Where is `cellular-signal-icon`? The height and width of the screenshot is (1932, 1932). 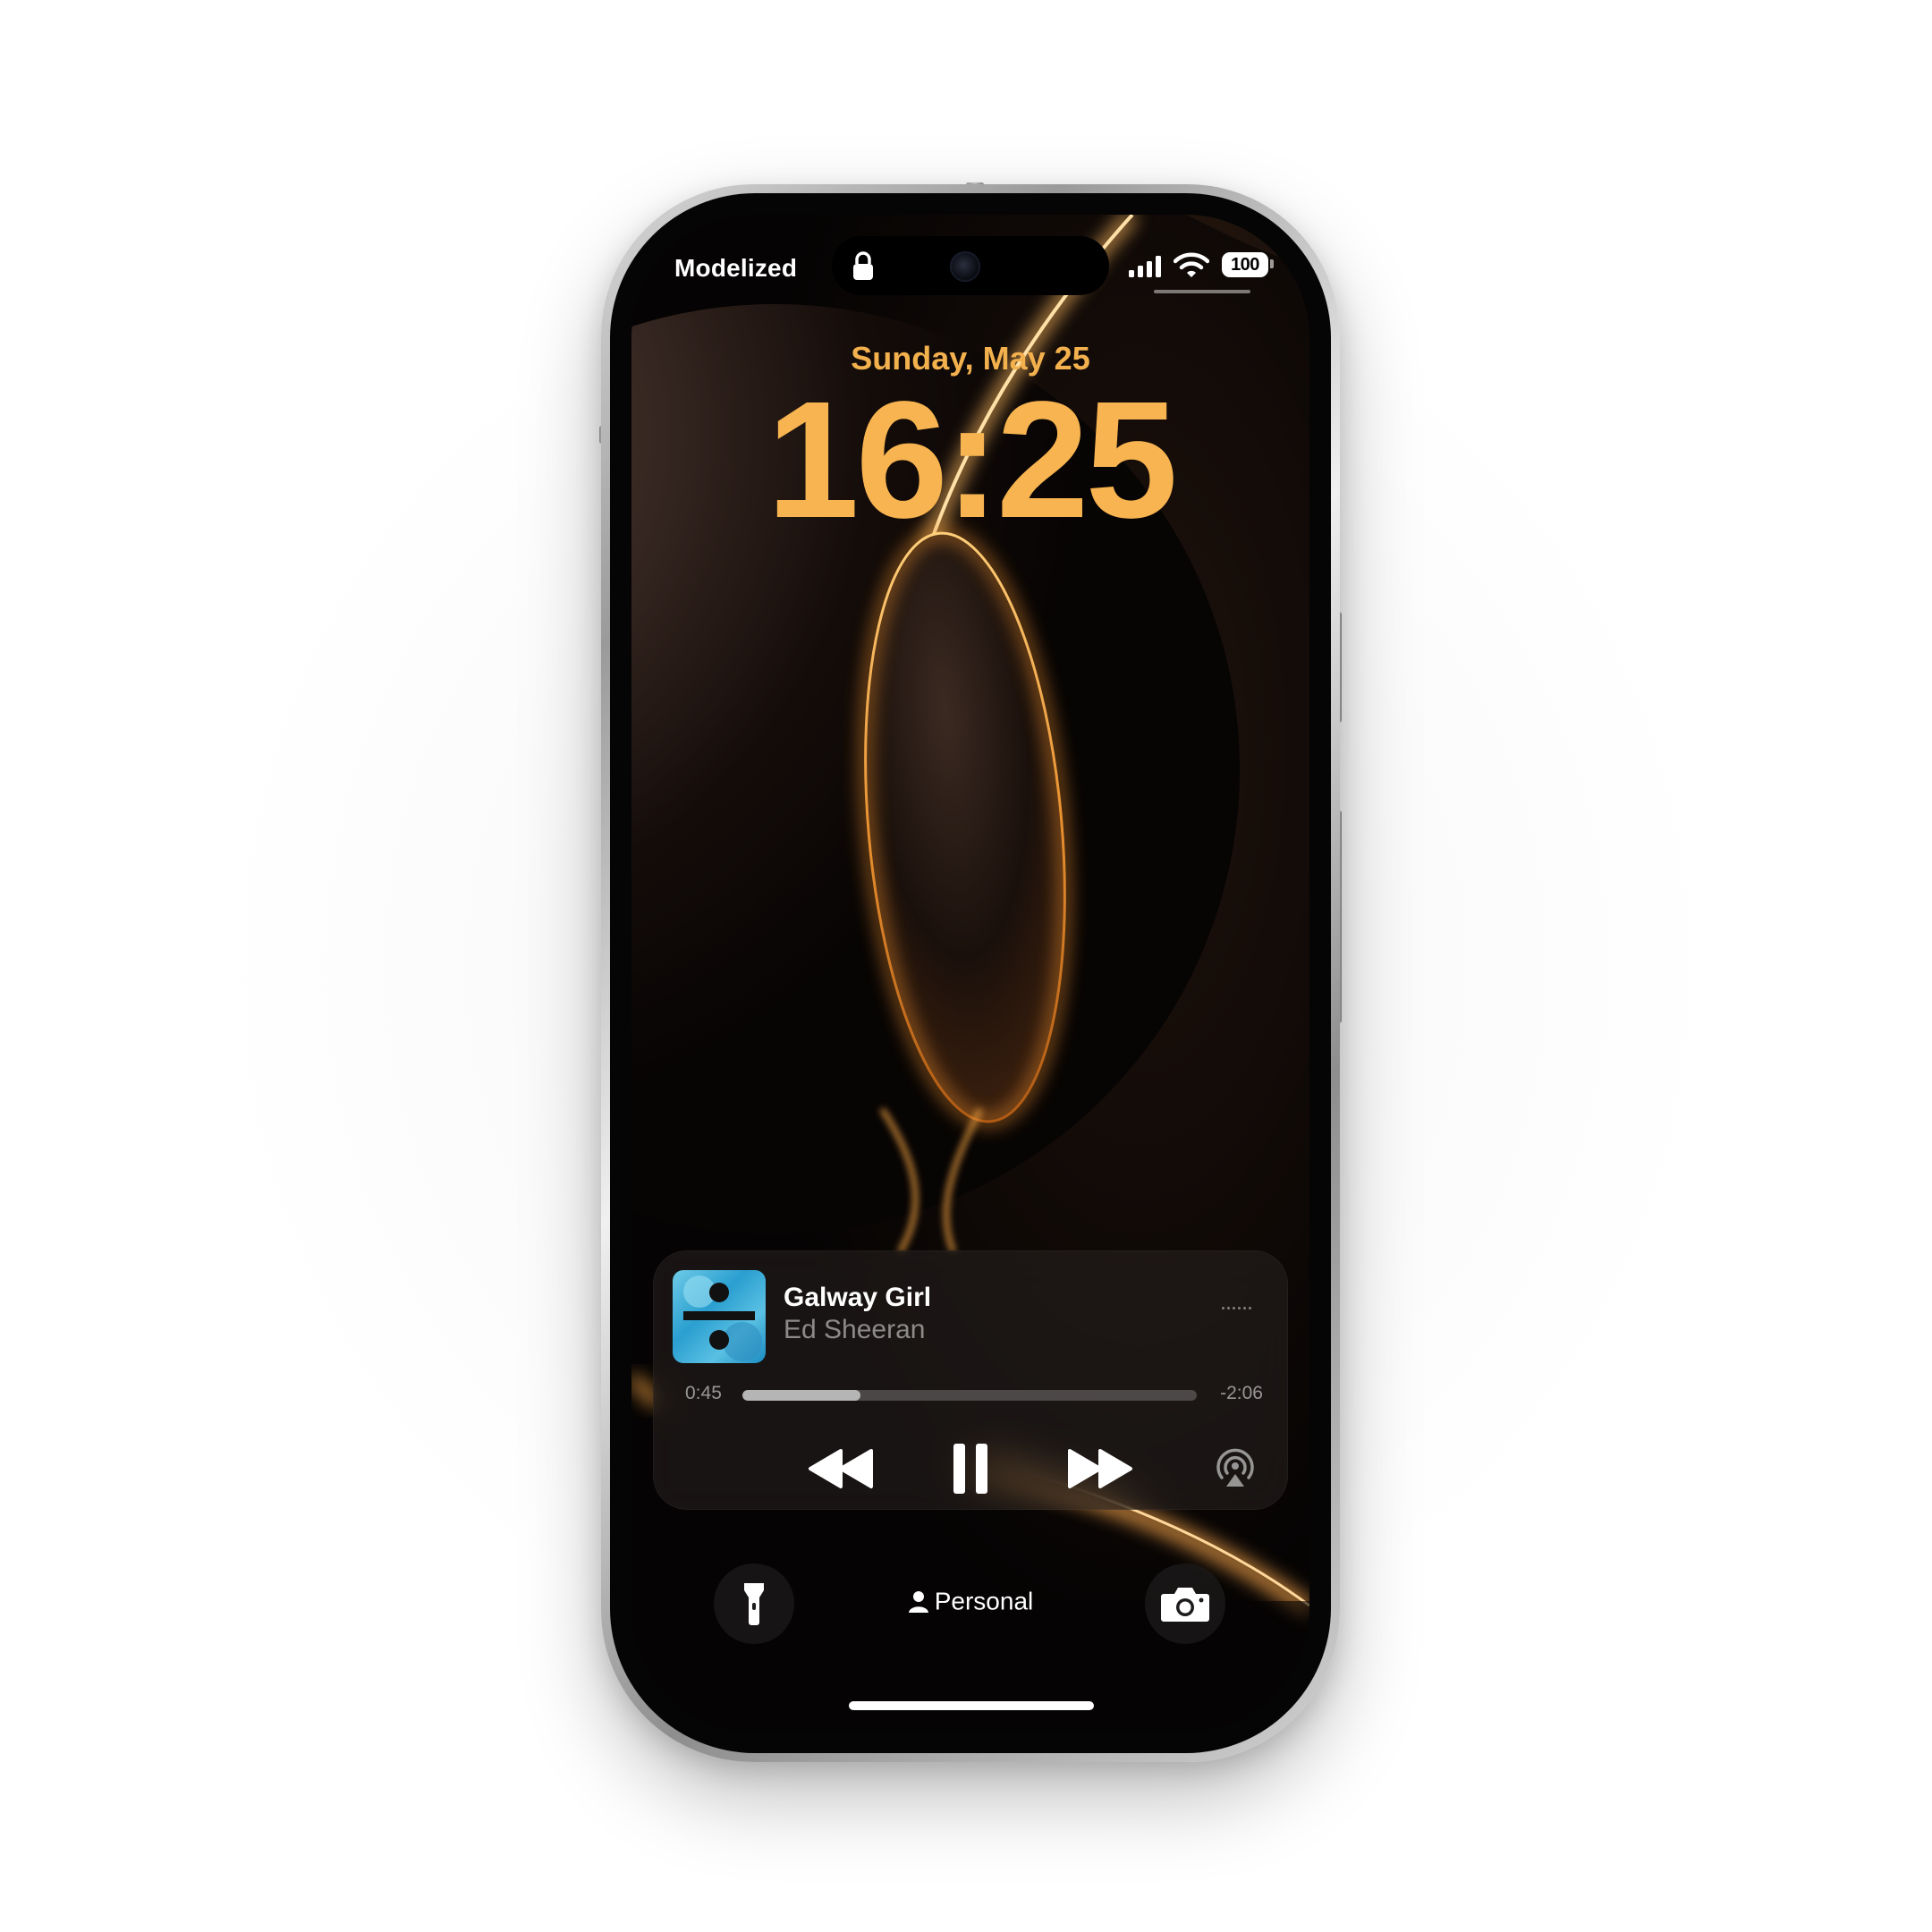 cellular-signal-icon is located at coordinates (1145, 266).